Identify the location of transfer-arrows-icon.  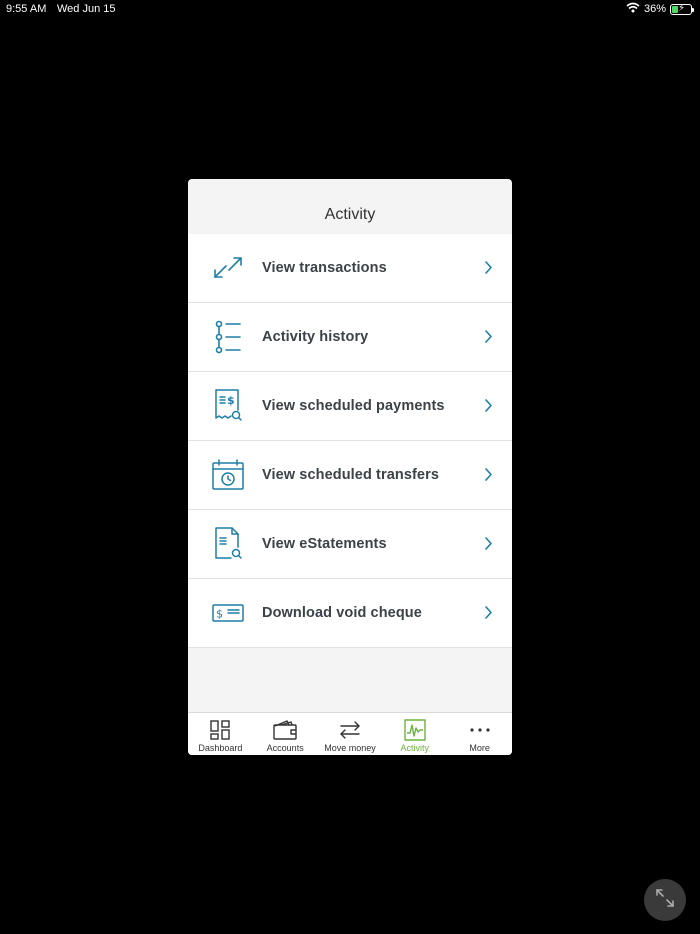
(350, 730).